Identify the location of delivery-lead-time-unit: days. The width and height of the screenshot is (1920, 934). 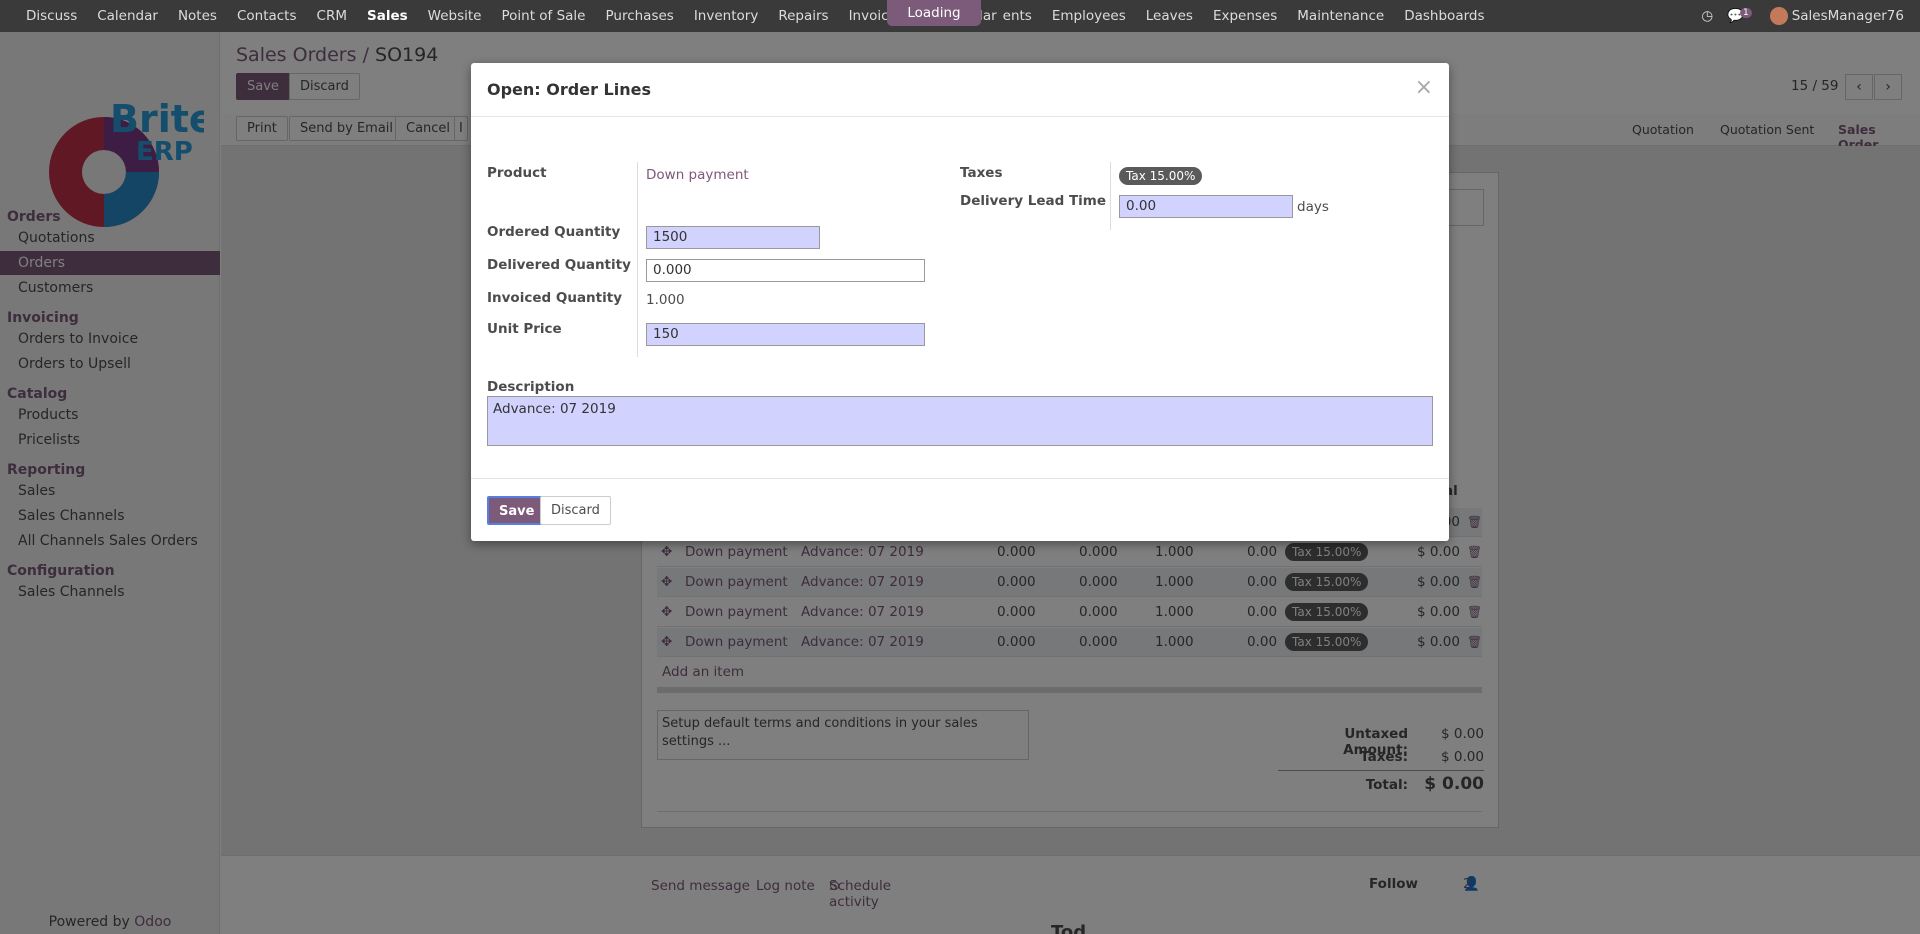
(1313, 207).